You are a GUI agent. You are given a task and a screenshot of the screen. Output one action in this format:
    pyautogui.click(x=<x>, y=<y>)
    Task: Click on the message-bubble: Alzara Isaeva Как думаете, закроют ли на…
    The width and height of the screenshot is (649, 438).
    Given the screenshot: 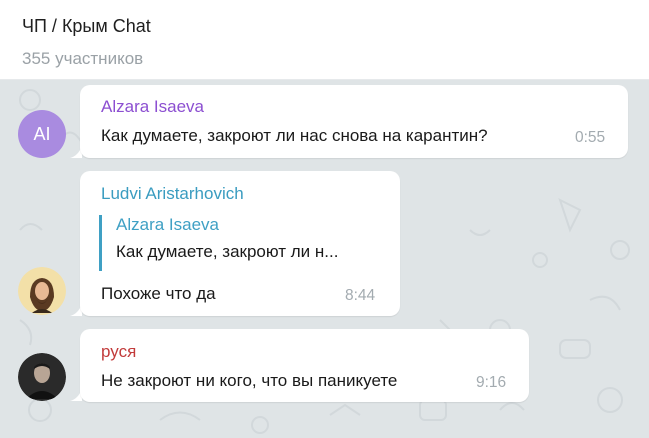 What is the action you would take?
    pyautogui.click(x=354, y=121)
    